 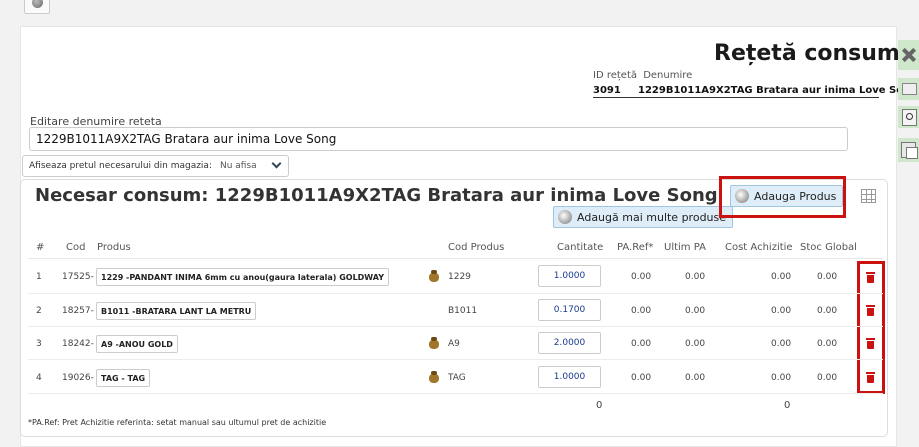 I want to click on col-header-cod: Cod, so click(x=76, y=247).